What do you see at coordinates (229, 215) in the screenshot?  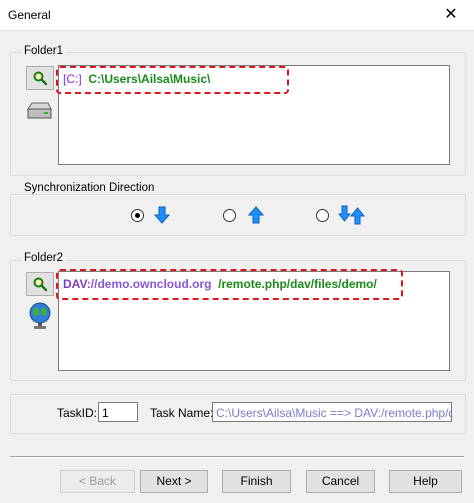 I see `sync-radio-up` at bounding box center [229, 215].